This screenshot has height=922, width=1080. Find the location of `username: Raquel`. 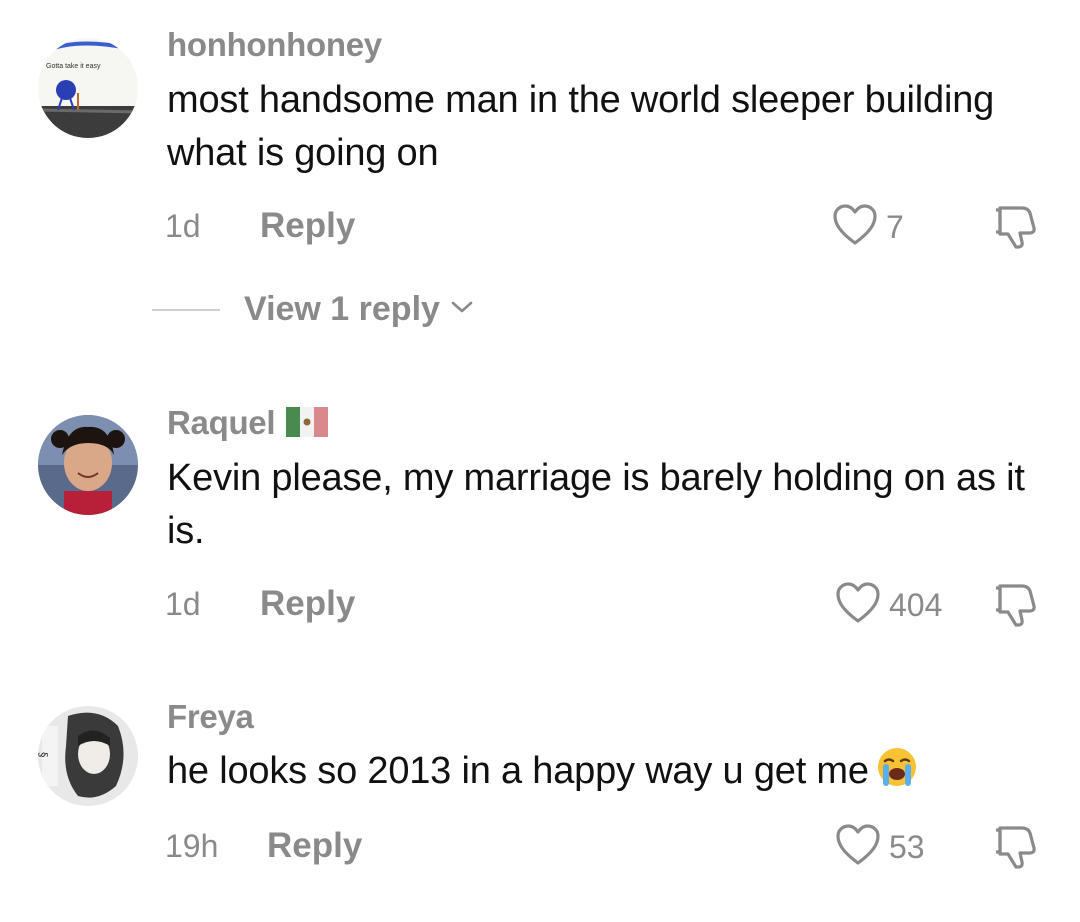

username: Raquel is located at coordinates (248, 424).